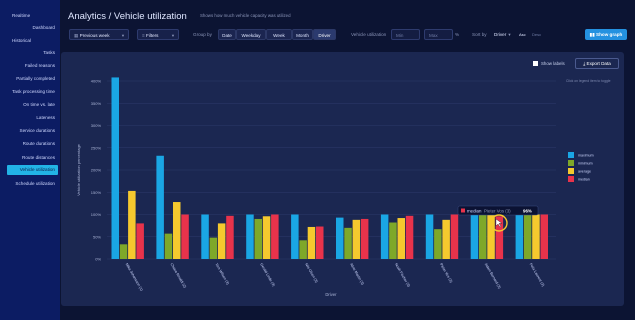 The image size is (635, 320). What do you see at coordinates (279, 34) in the screenshot?
I see `group-option-2: Week` at bounding box center [279, 34].